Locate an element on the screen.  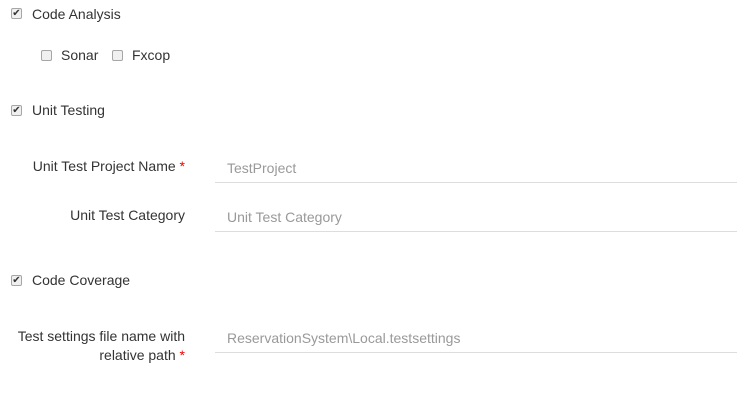
code-coverage-checkbox: ✔ is located at coordinates (16, 280).